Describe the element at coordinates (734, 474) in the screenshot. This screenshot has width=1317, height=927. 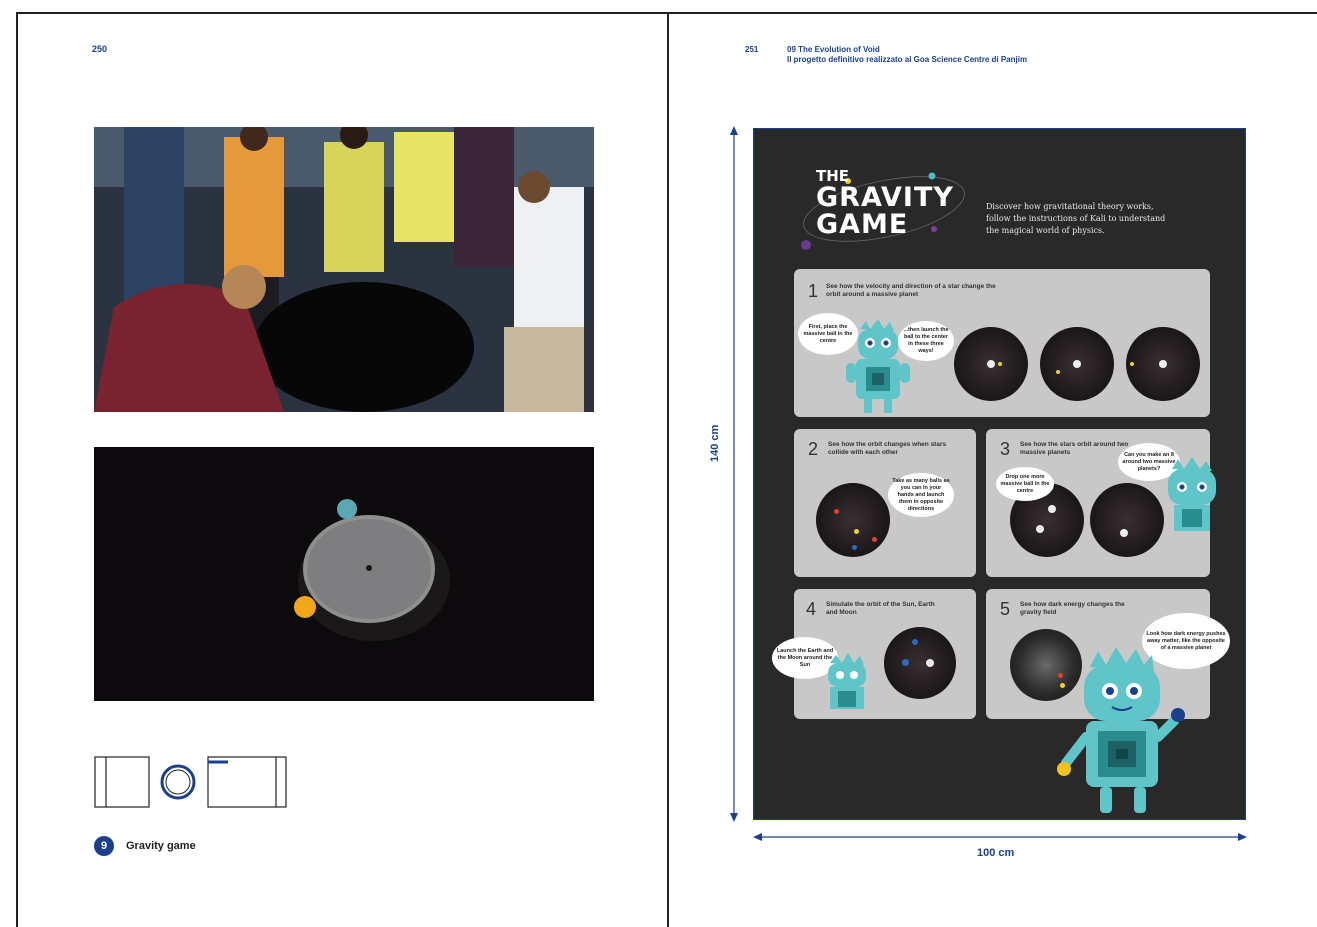
I see `height-dimension-arrow` at that location.